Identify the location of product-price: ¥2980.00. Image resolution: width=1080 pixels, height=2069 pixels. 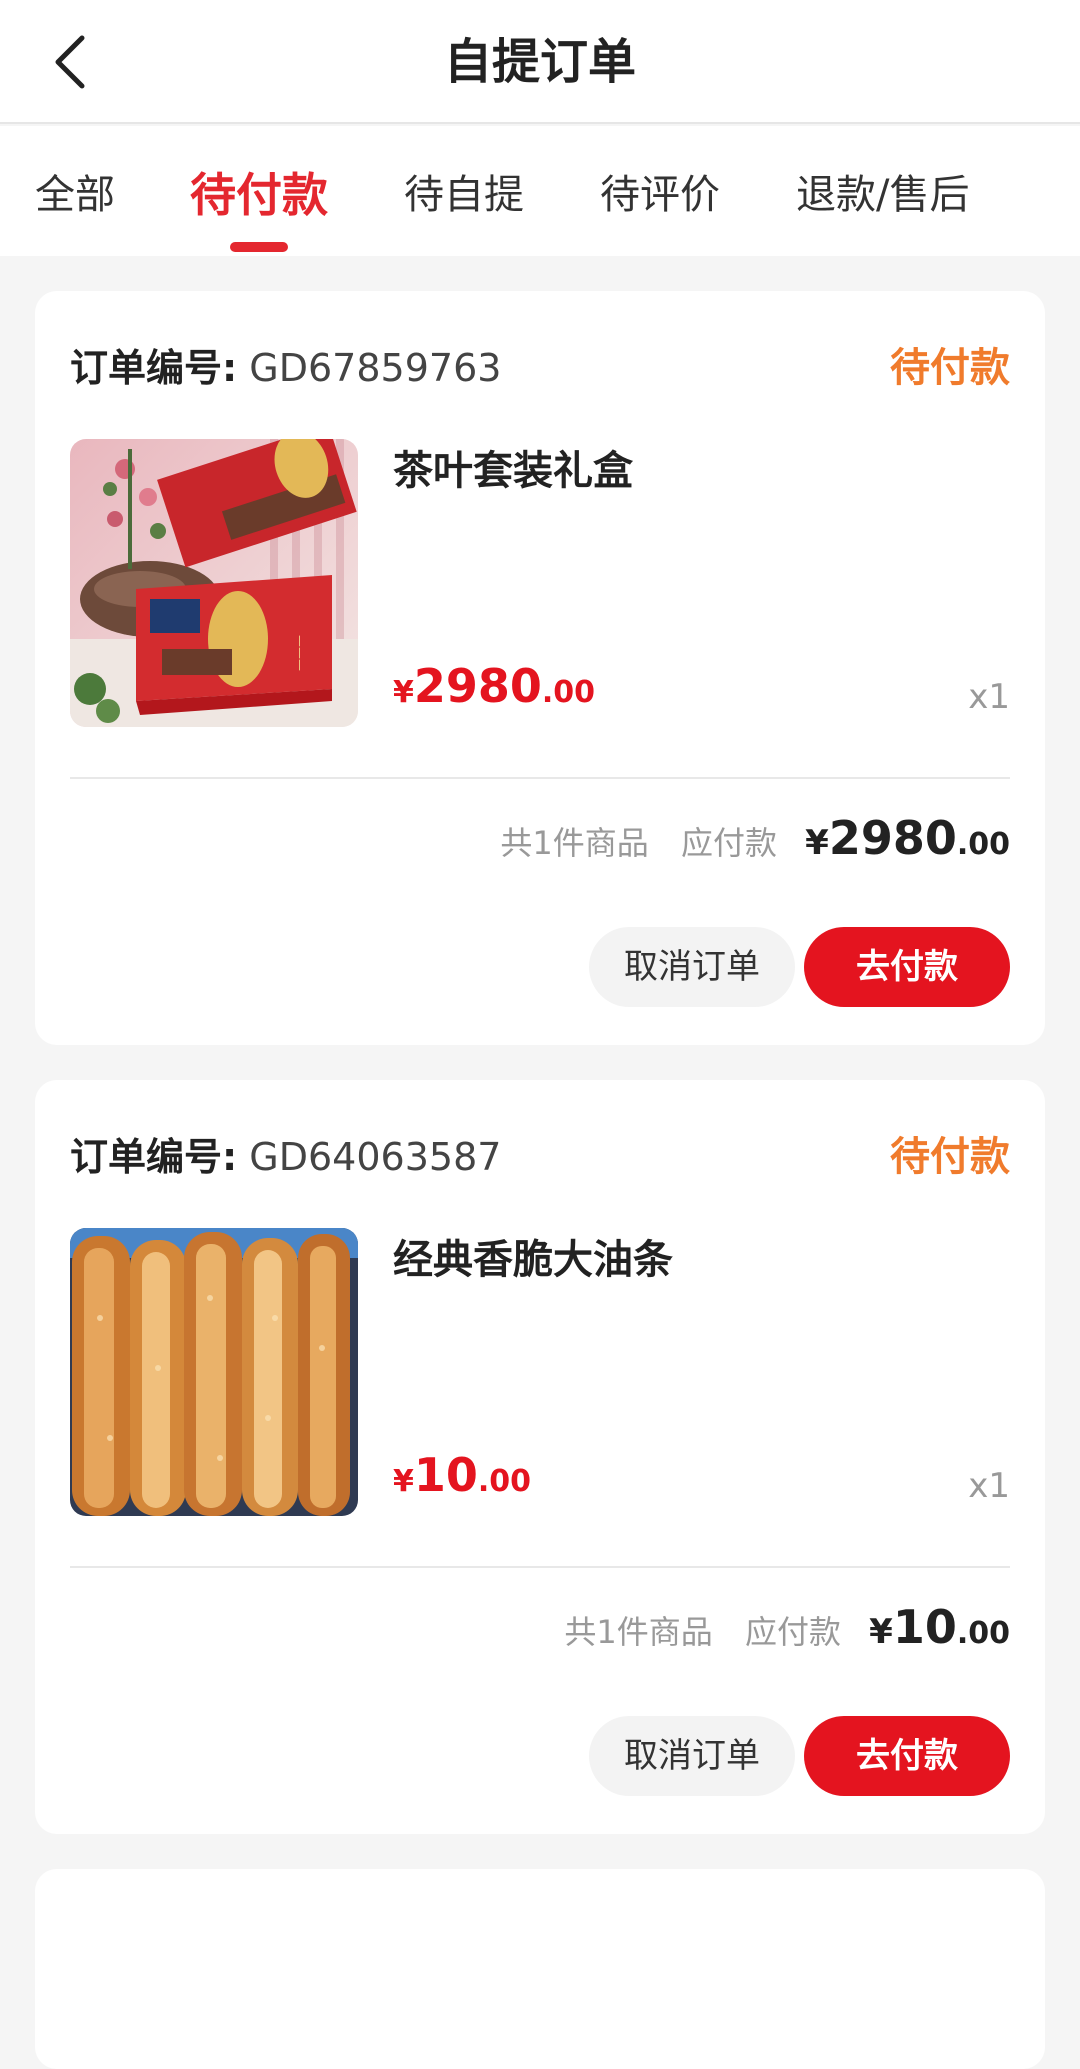
(494, 686).